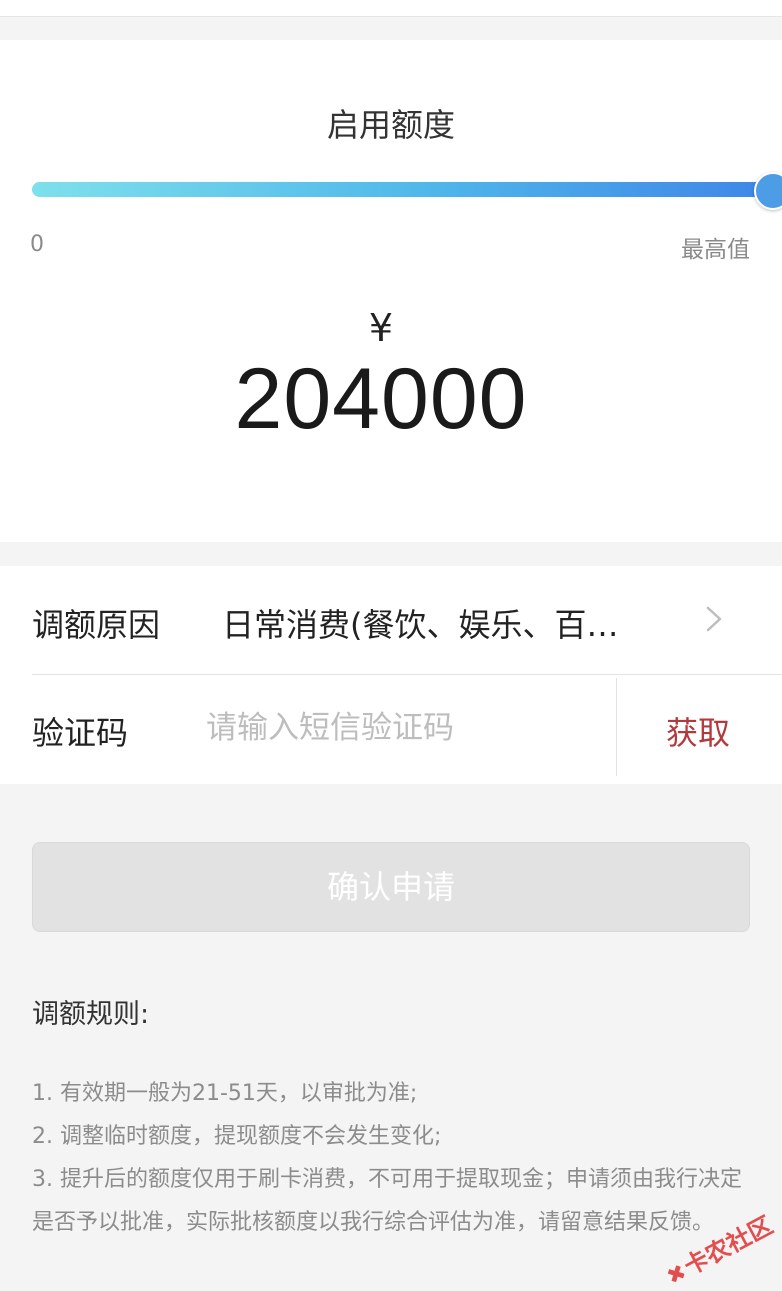  I want to click on top-bar, so click(391, 8).